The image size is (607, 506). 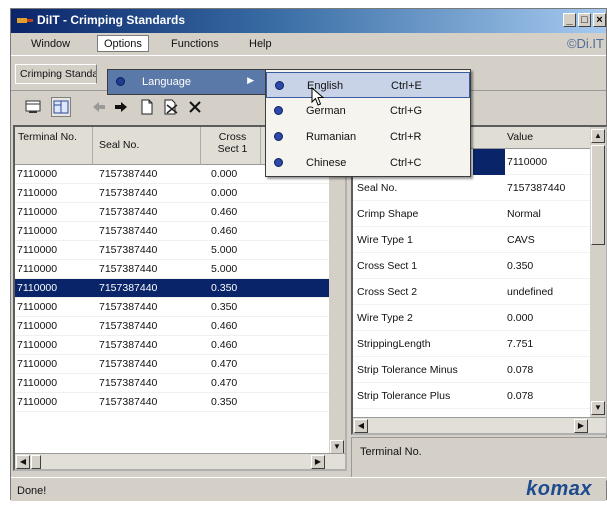 What do you see at coordinates (479, 266) in the screenshot?
I see `property-row: Cross Sect 1 0.350` at bounding box center [479, 266].